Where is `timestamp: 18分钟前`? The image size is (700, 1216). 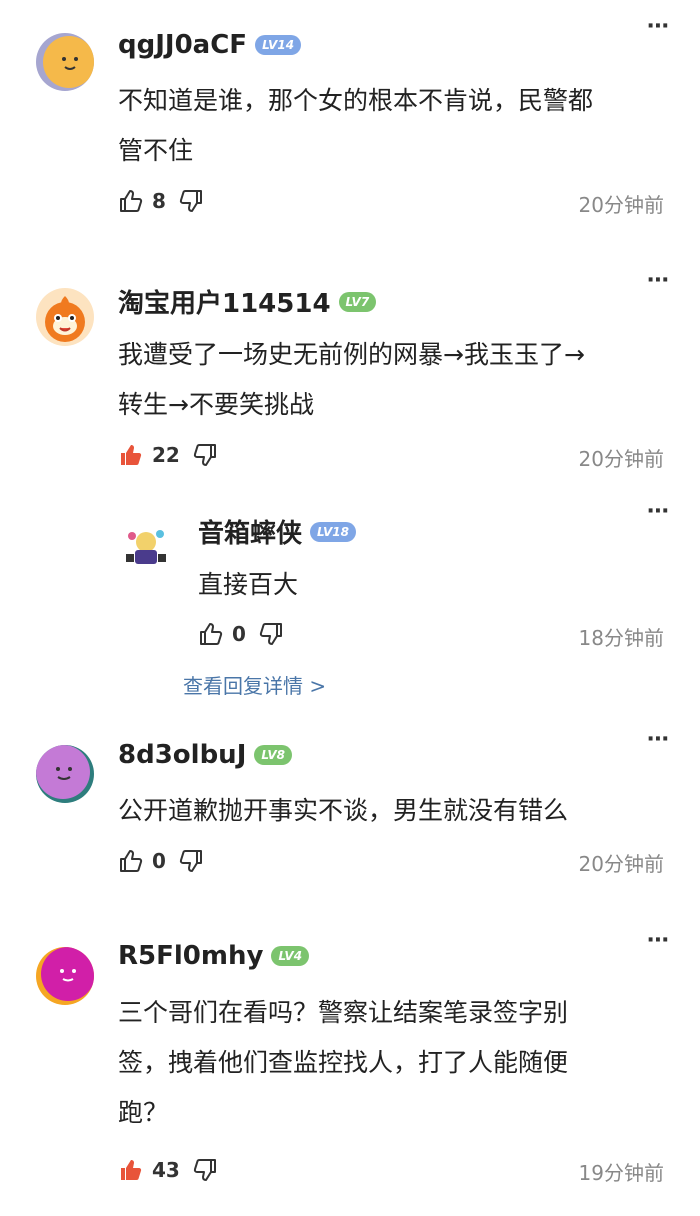
timestamp: 18分钟前 is located at coordinates (621, 638).